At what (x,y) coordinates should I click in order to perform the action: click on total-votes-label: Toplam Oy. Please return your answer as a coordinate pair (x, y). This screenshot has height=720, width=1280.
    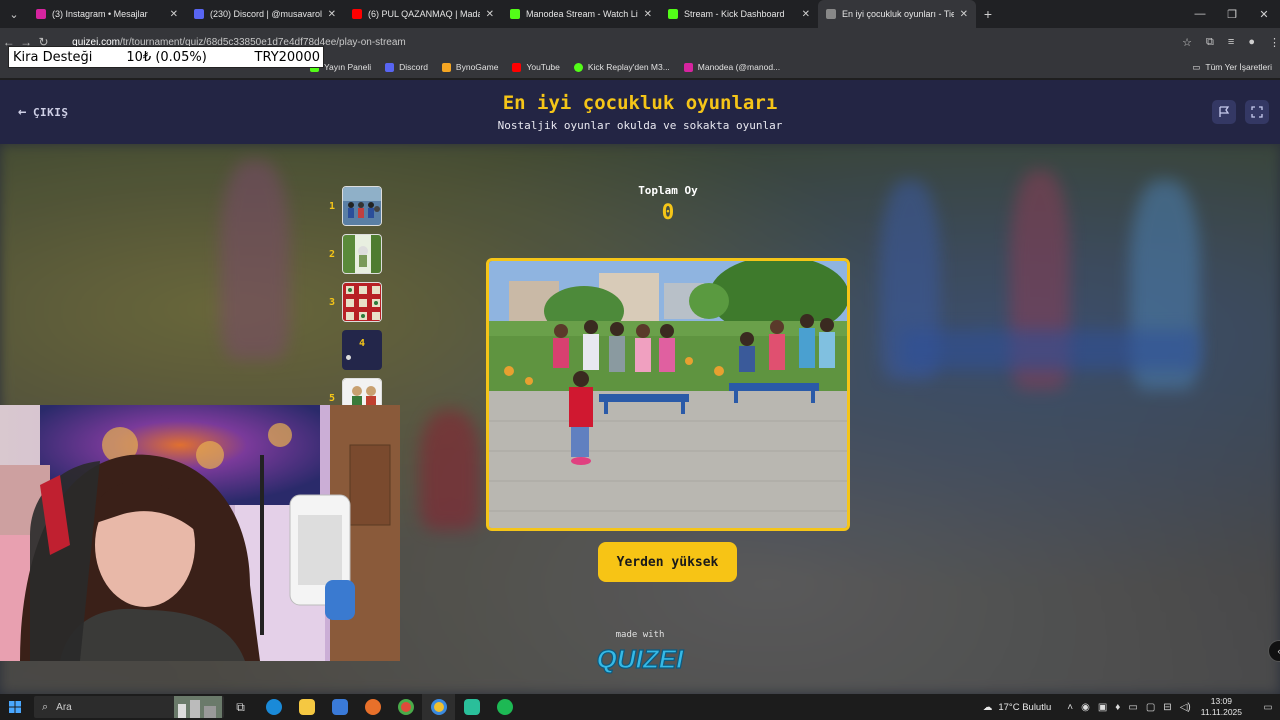
    Looking at the image, I should click on (668, 190).